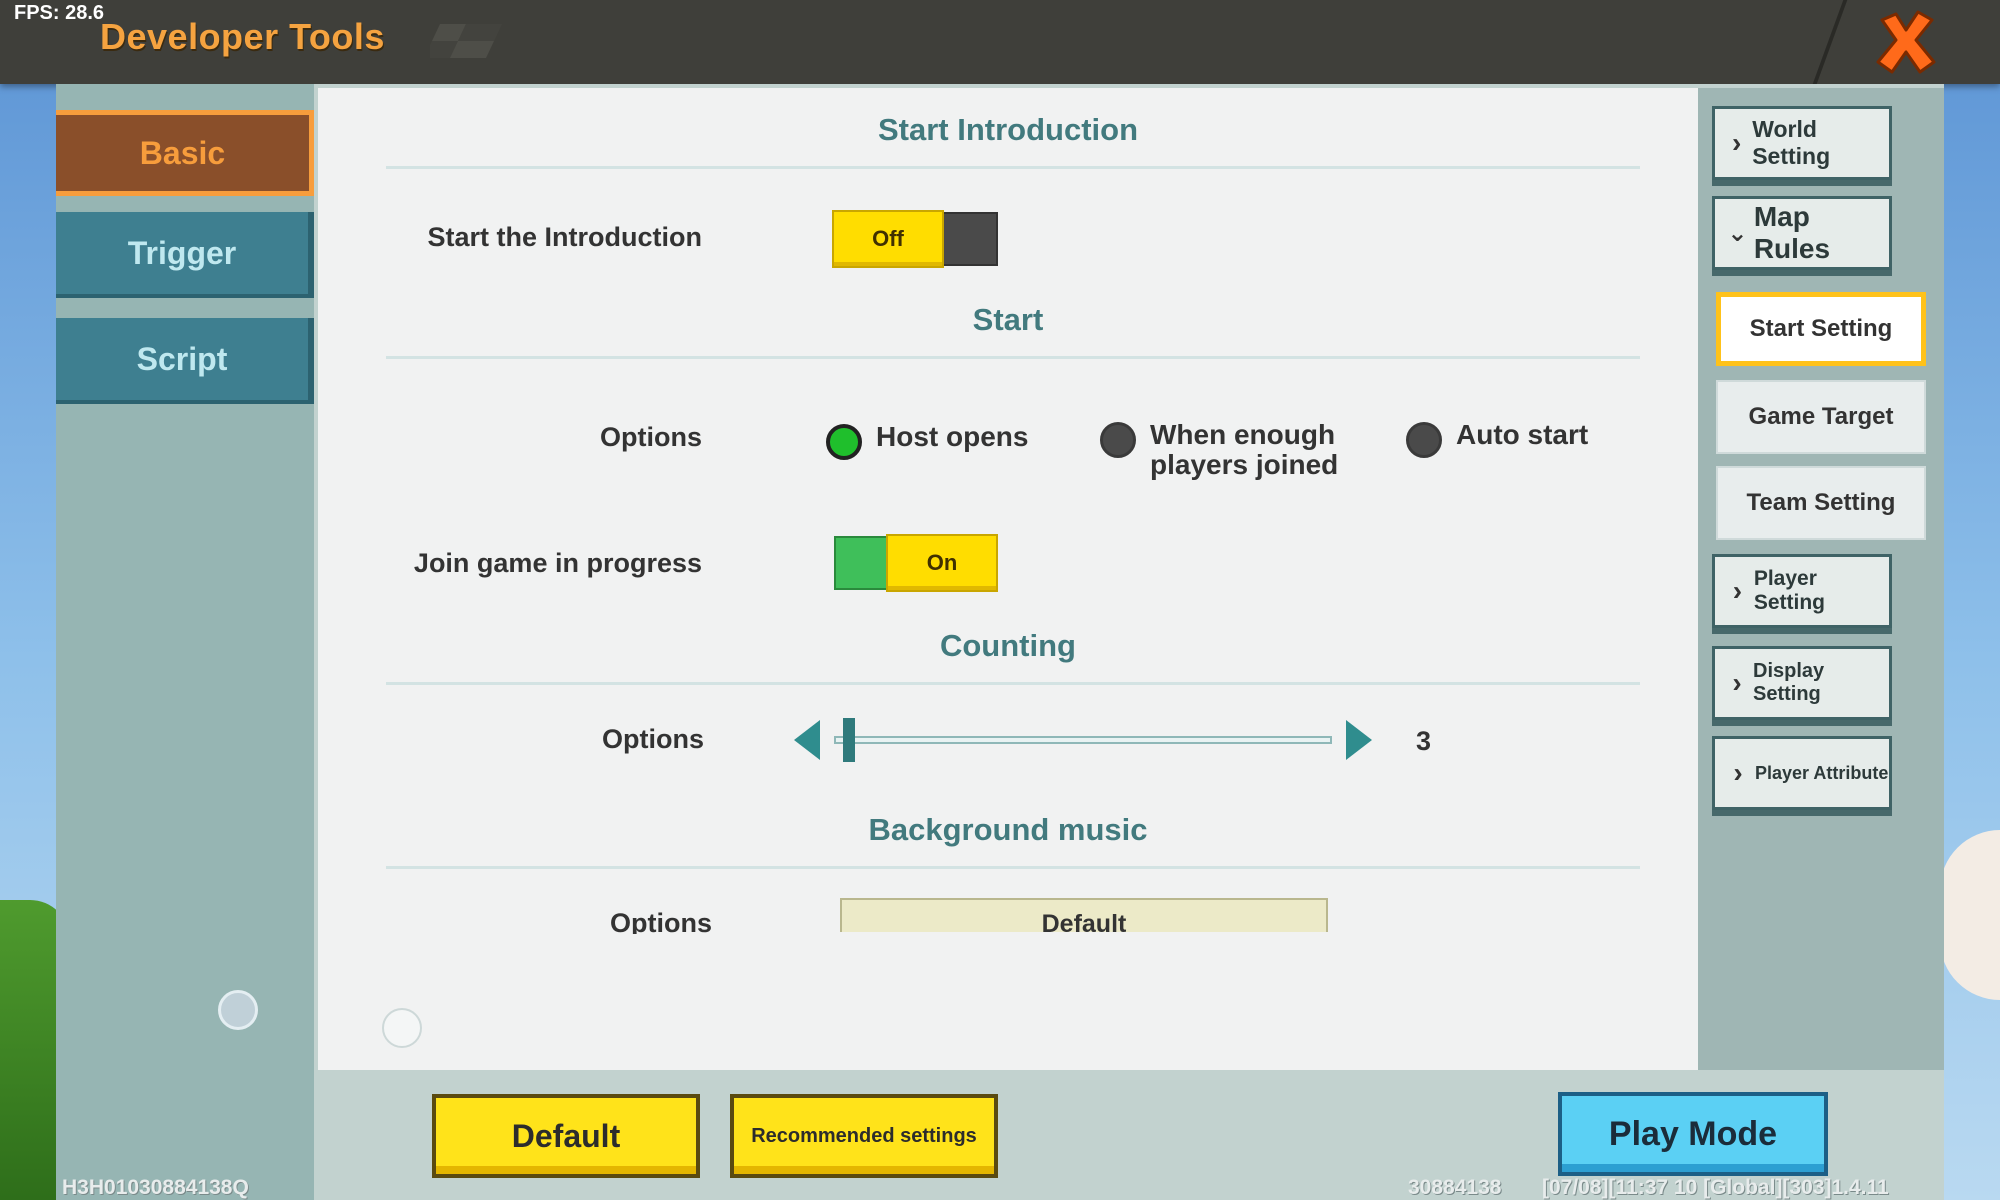 This screenshot has height=1200, width=2000. I want to click on default-button: Default, so click(566, 1136).